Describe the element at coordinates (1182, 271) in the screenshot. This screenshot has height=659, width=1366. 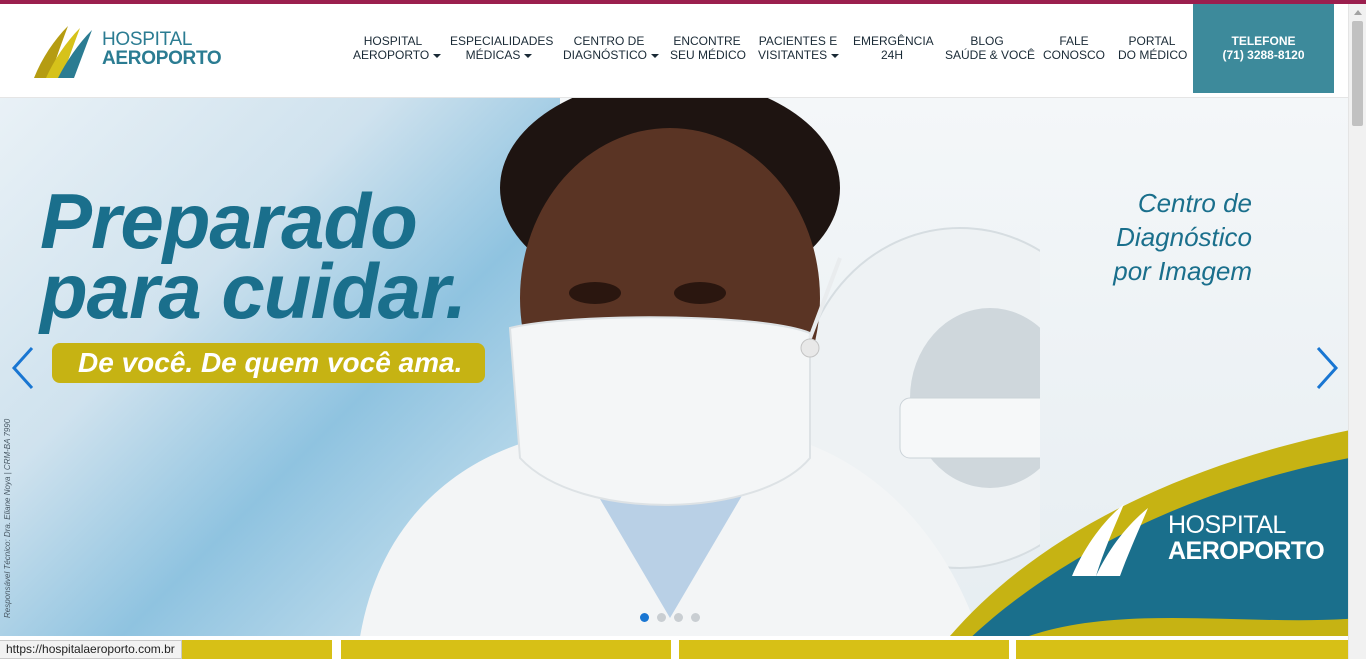
I see `centro-line-3: por Imagem` at that location.